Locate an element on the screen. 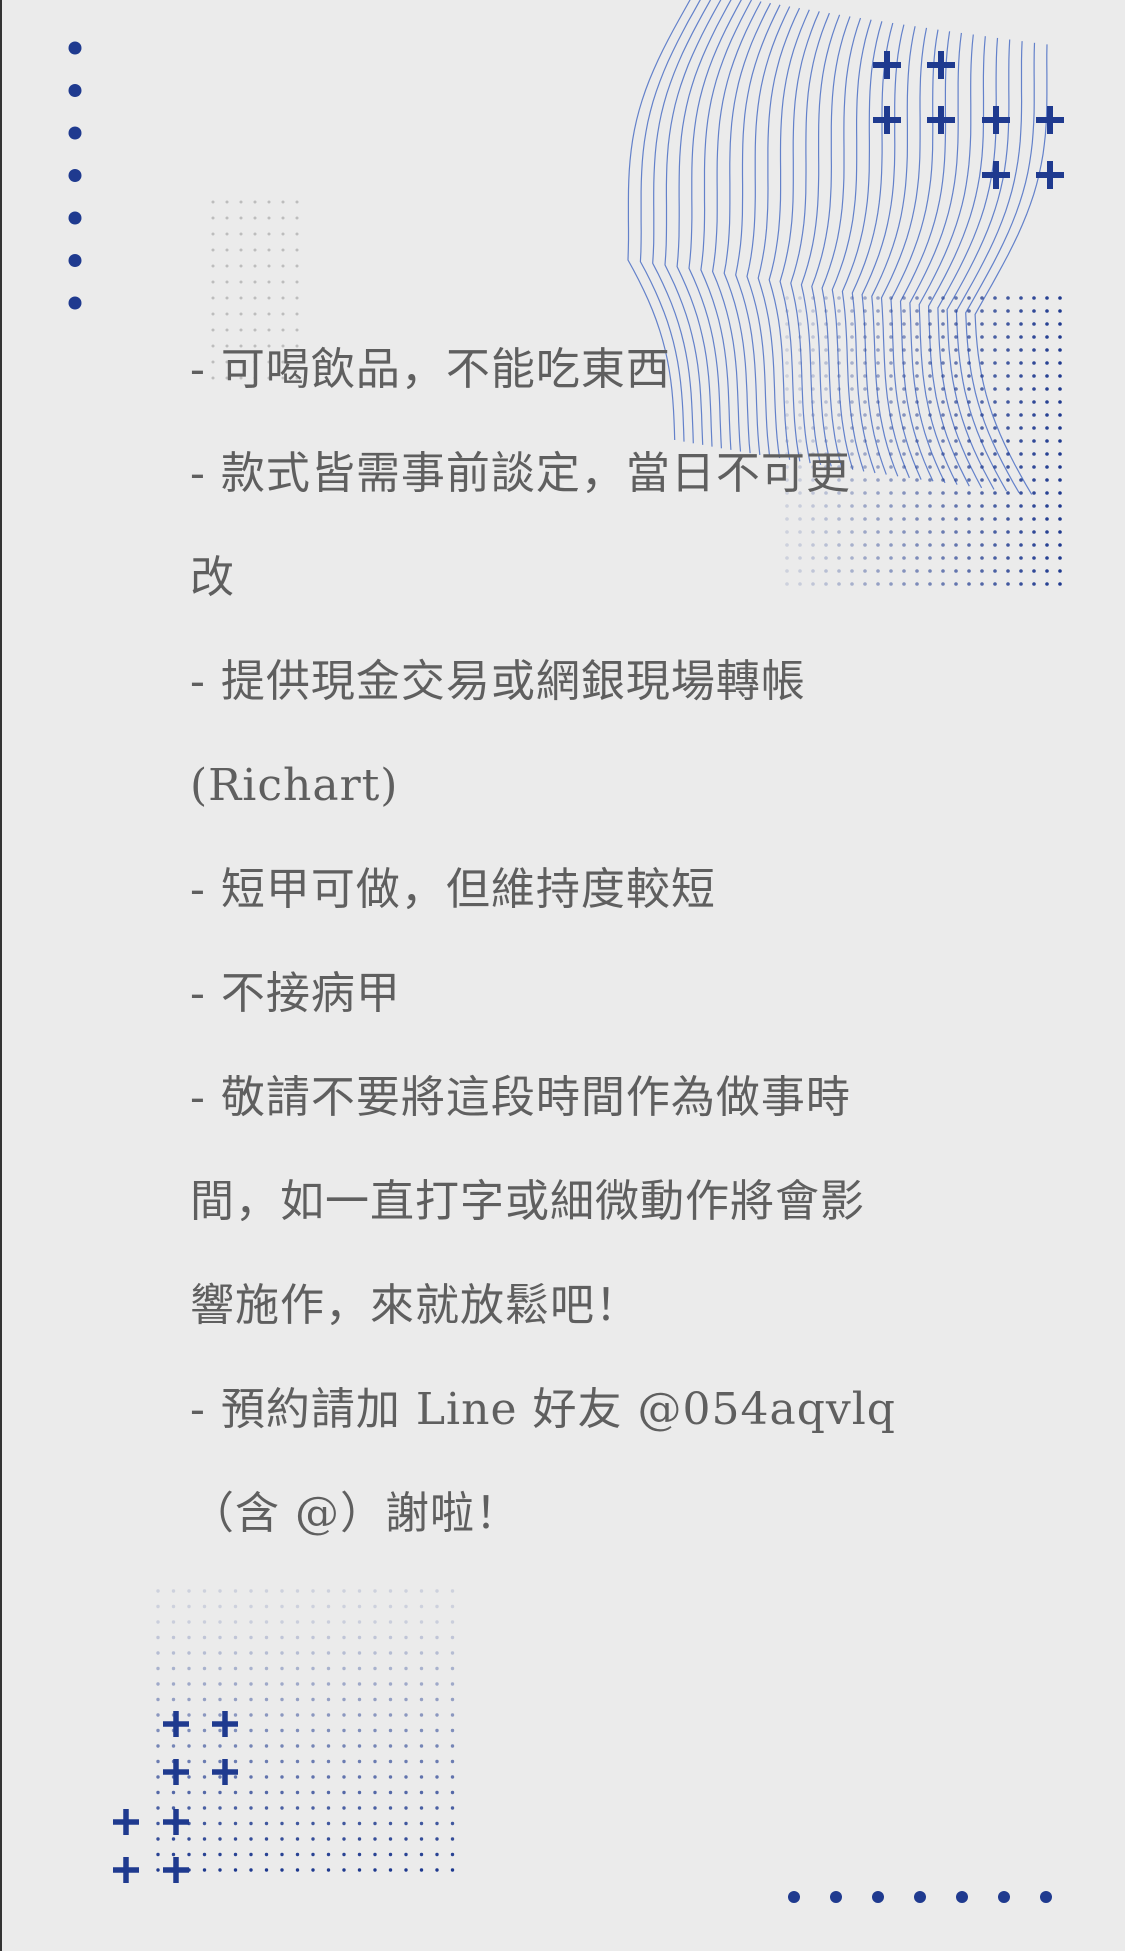  notice-item: - 不接病甲 is located at coordinates (295, 993).